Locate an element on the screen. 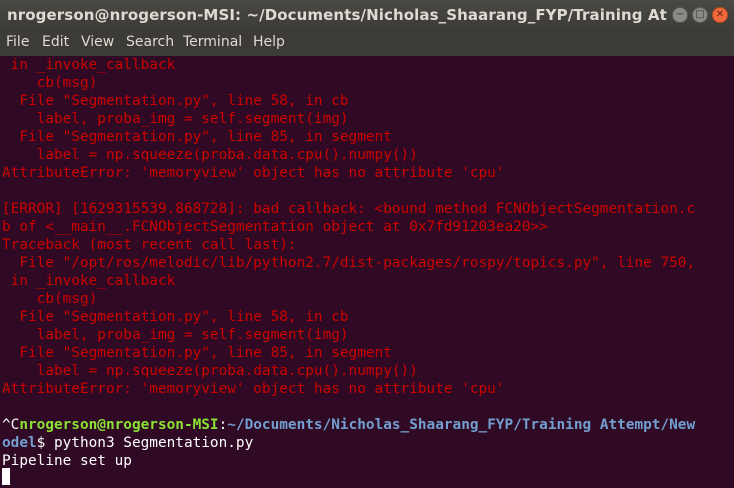 This screenshot has height=488, width=734. typed-command: python3 Segmentation.py is located at coordinates (153, 443).